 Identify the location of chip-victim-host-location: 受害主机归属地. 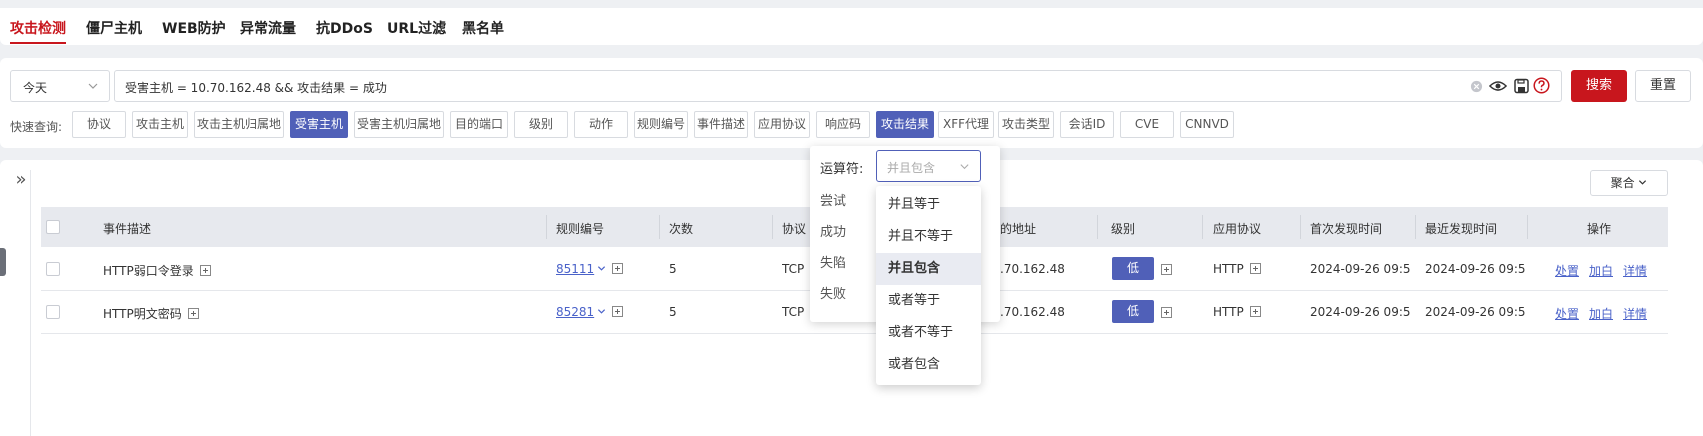
(399, 124).